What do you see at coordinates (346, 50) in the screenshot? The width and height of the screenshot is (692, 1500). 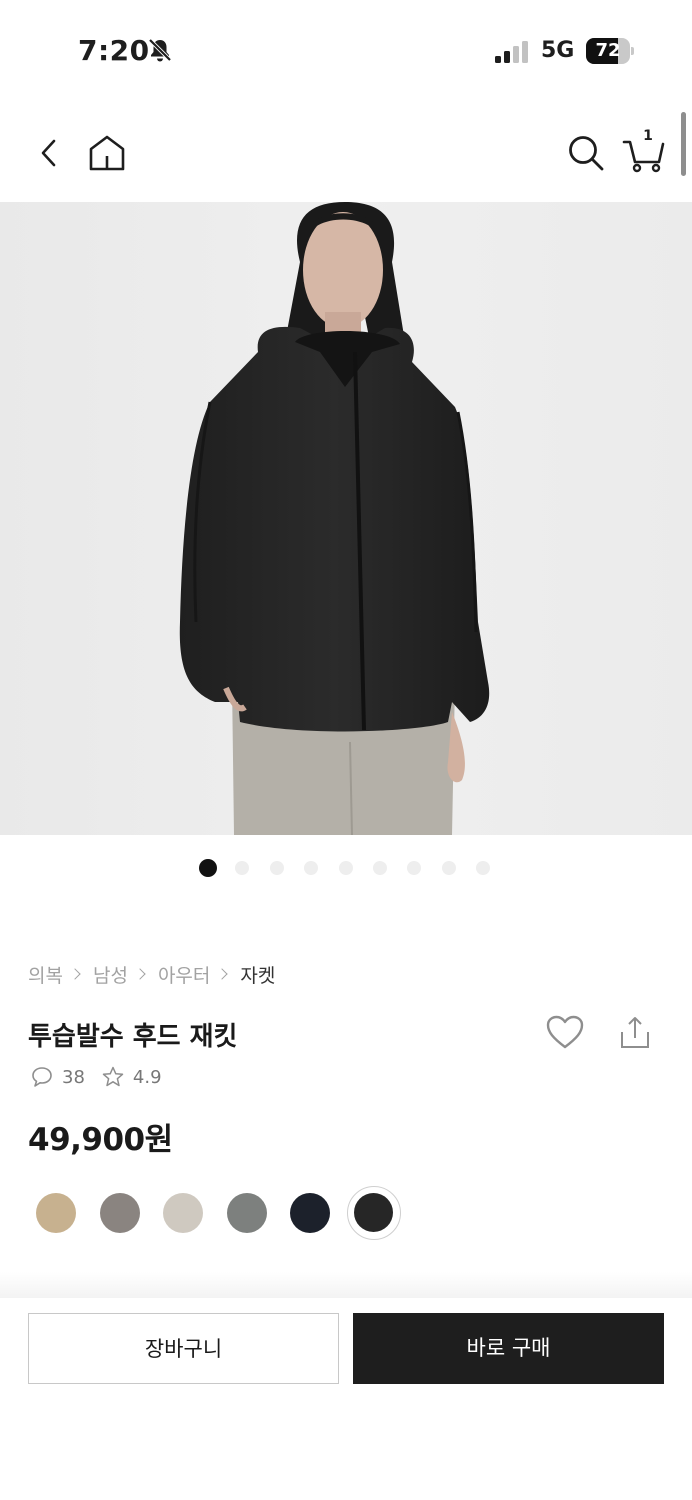 I see `status-bar: 7:20 5G 72` at bounding box center [346, 50].